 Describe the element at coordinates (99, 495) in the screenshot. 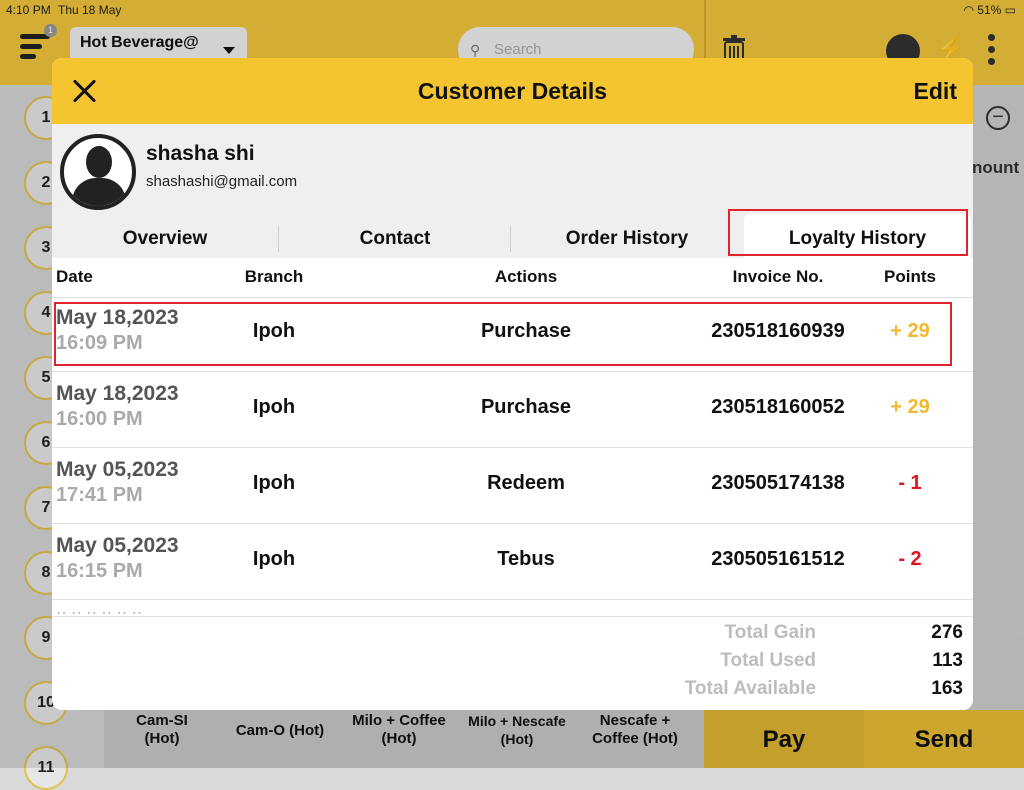

I see `row-time: 17:41 PM` at that location.